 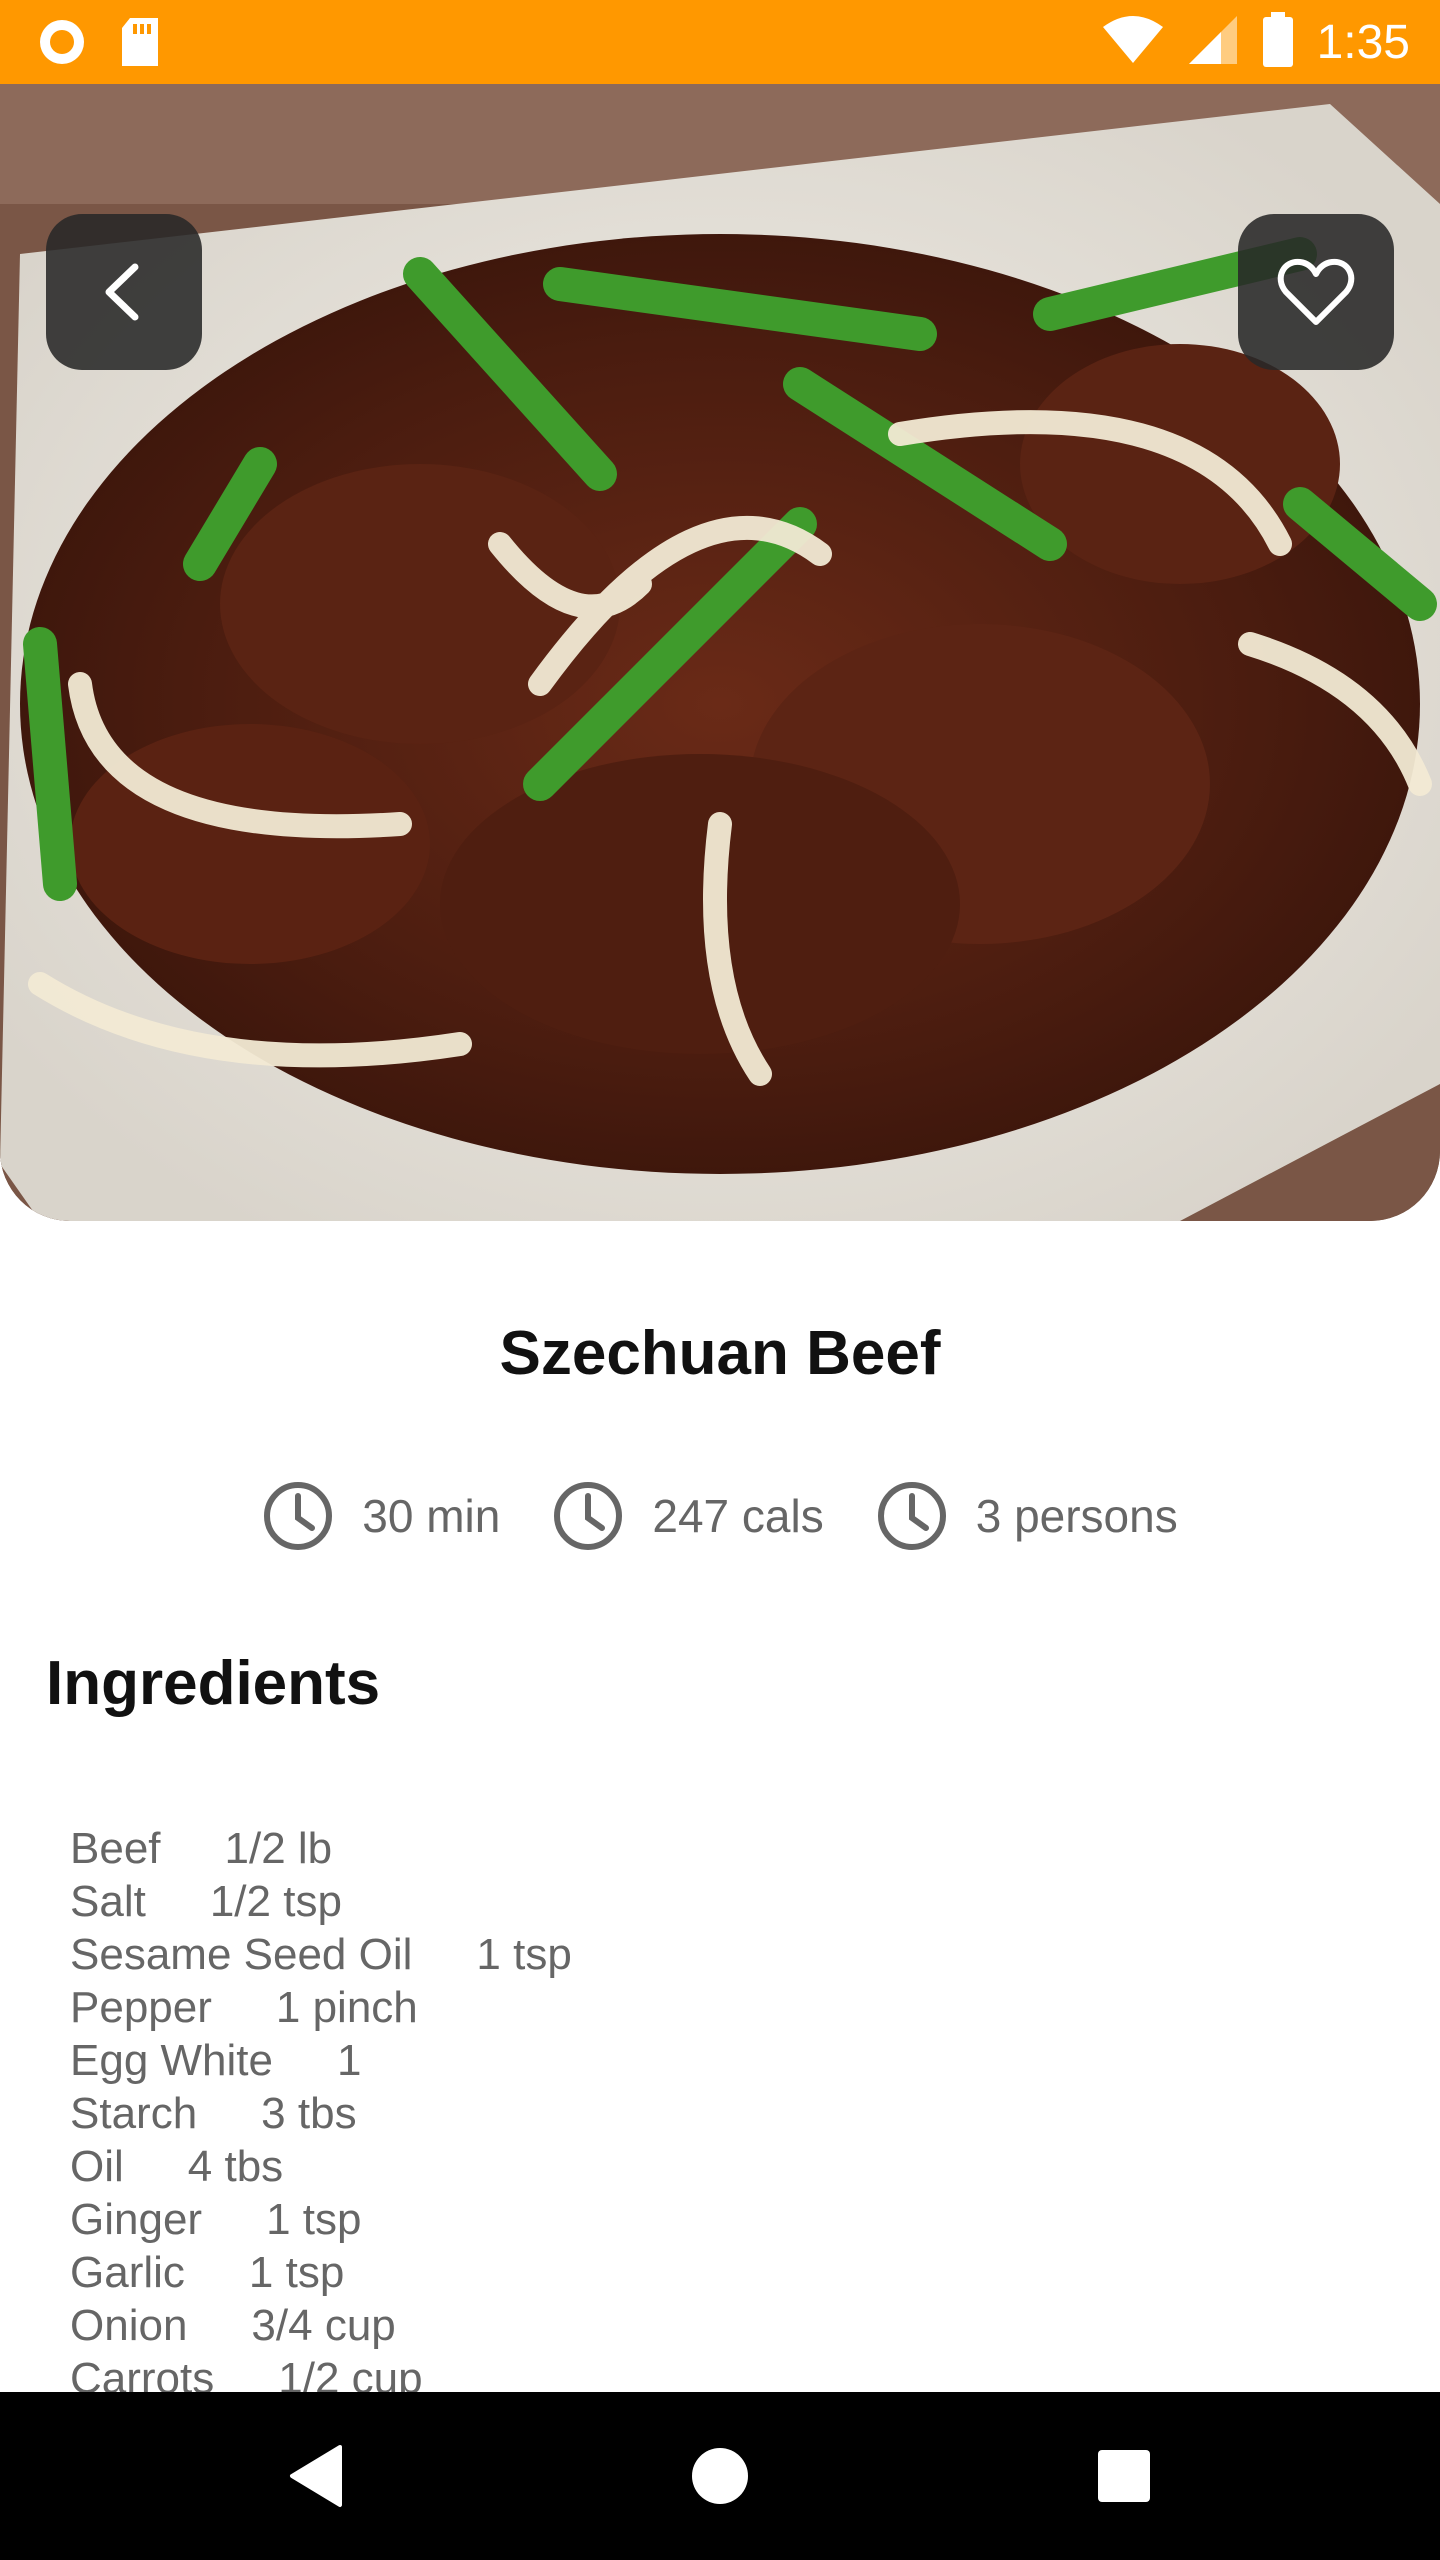 What do you see at coordinates (278, 1848) in the screenshot?
I see `ingredient-qty: 1/2 lb` at bounding box center [278, 1848].